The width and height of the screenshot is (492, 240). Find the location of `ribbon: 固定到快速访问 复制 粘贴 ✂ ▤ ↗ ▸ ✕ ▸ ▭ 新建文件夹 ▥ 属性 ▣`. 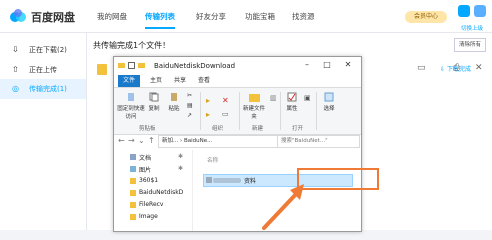

ribbon: 固定到快速访问 复制 粘贴 ✂ ▤ ↗ ▸ ✕ ▸ ▭ 新建文件夹 ▥ 属性 ▣ is located at coordinates (237, 111).